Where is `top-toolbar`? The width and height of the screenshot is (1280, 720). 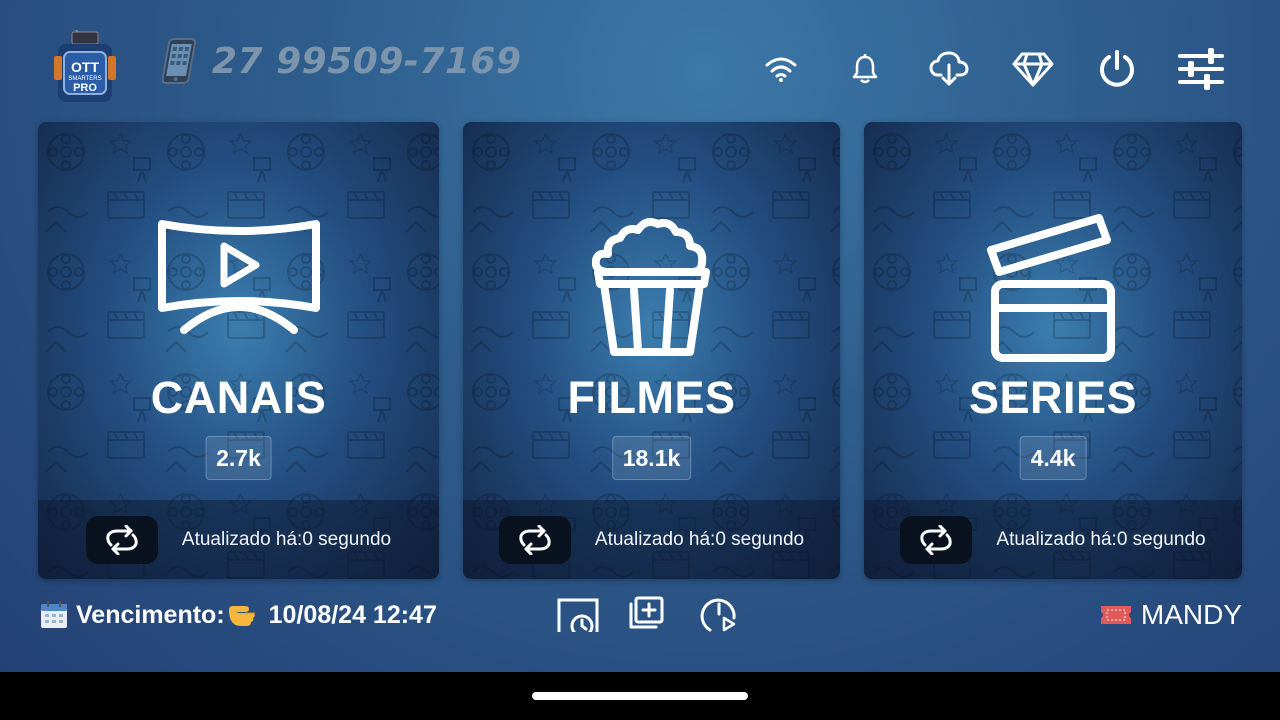 top-toolbar is located at coordinates (974, 69).